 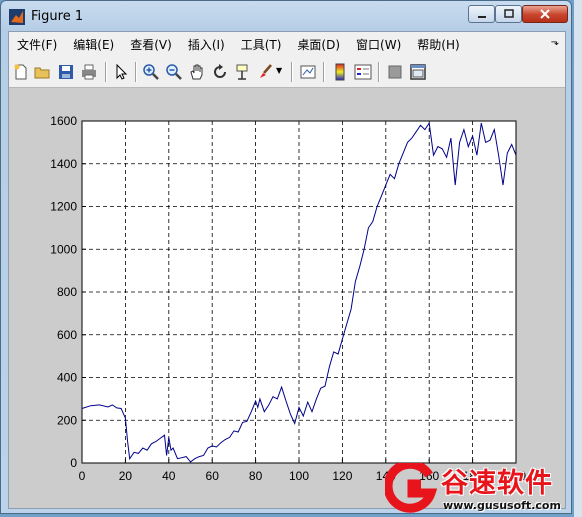 What do you see at coordinates (411, 488) in the screenshot?
I see `gusu-logo-icon` at bounding box center [411, 488].